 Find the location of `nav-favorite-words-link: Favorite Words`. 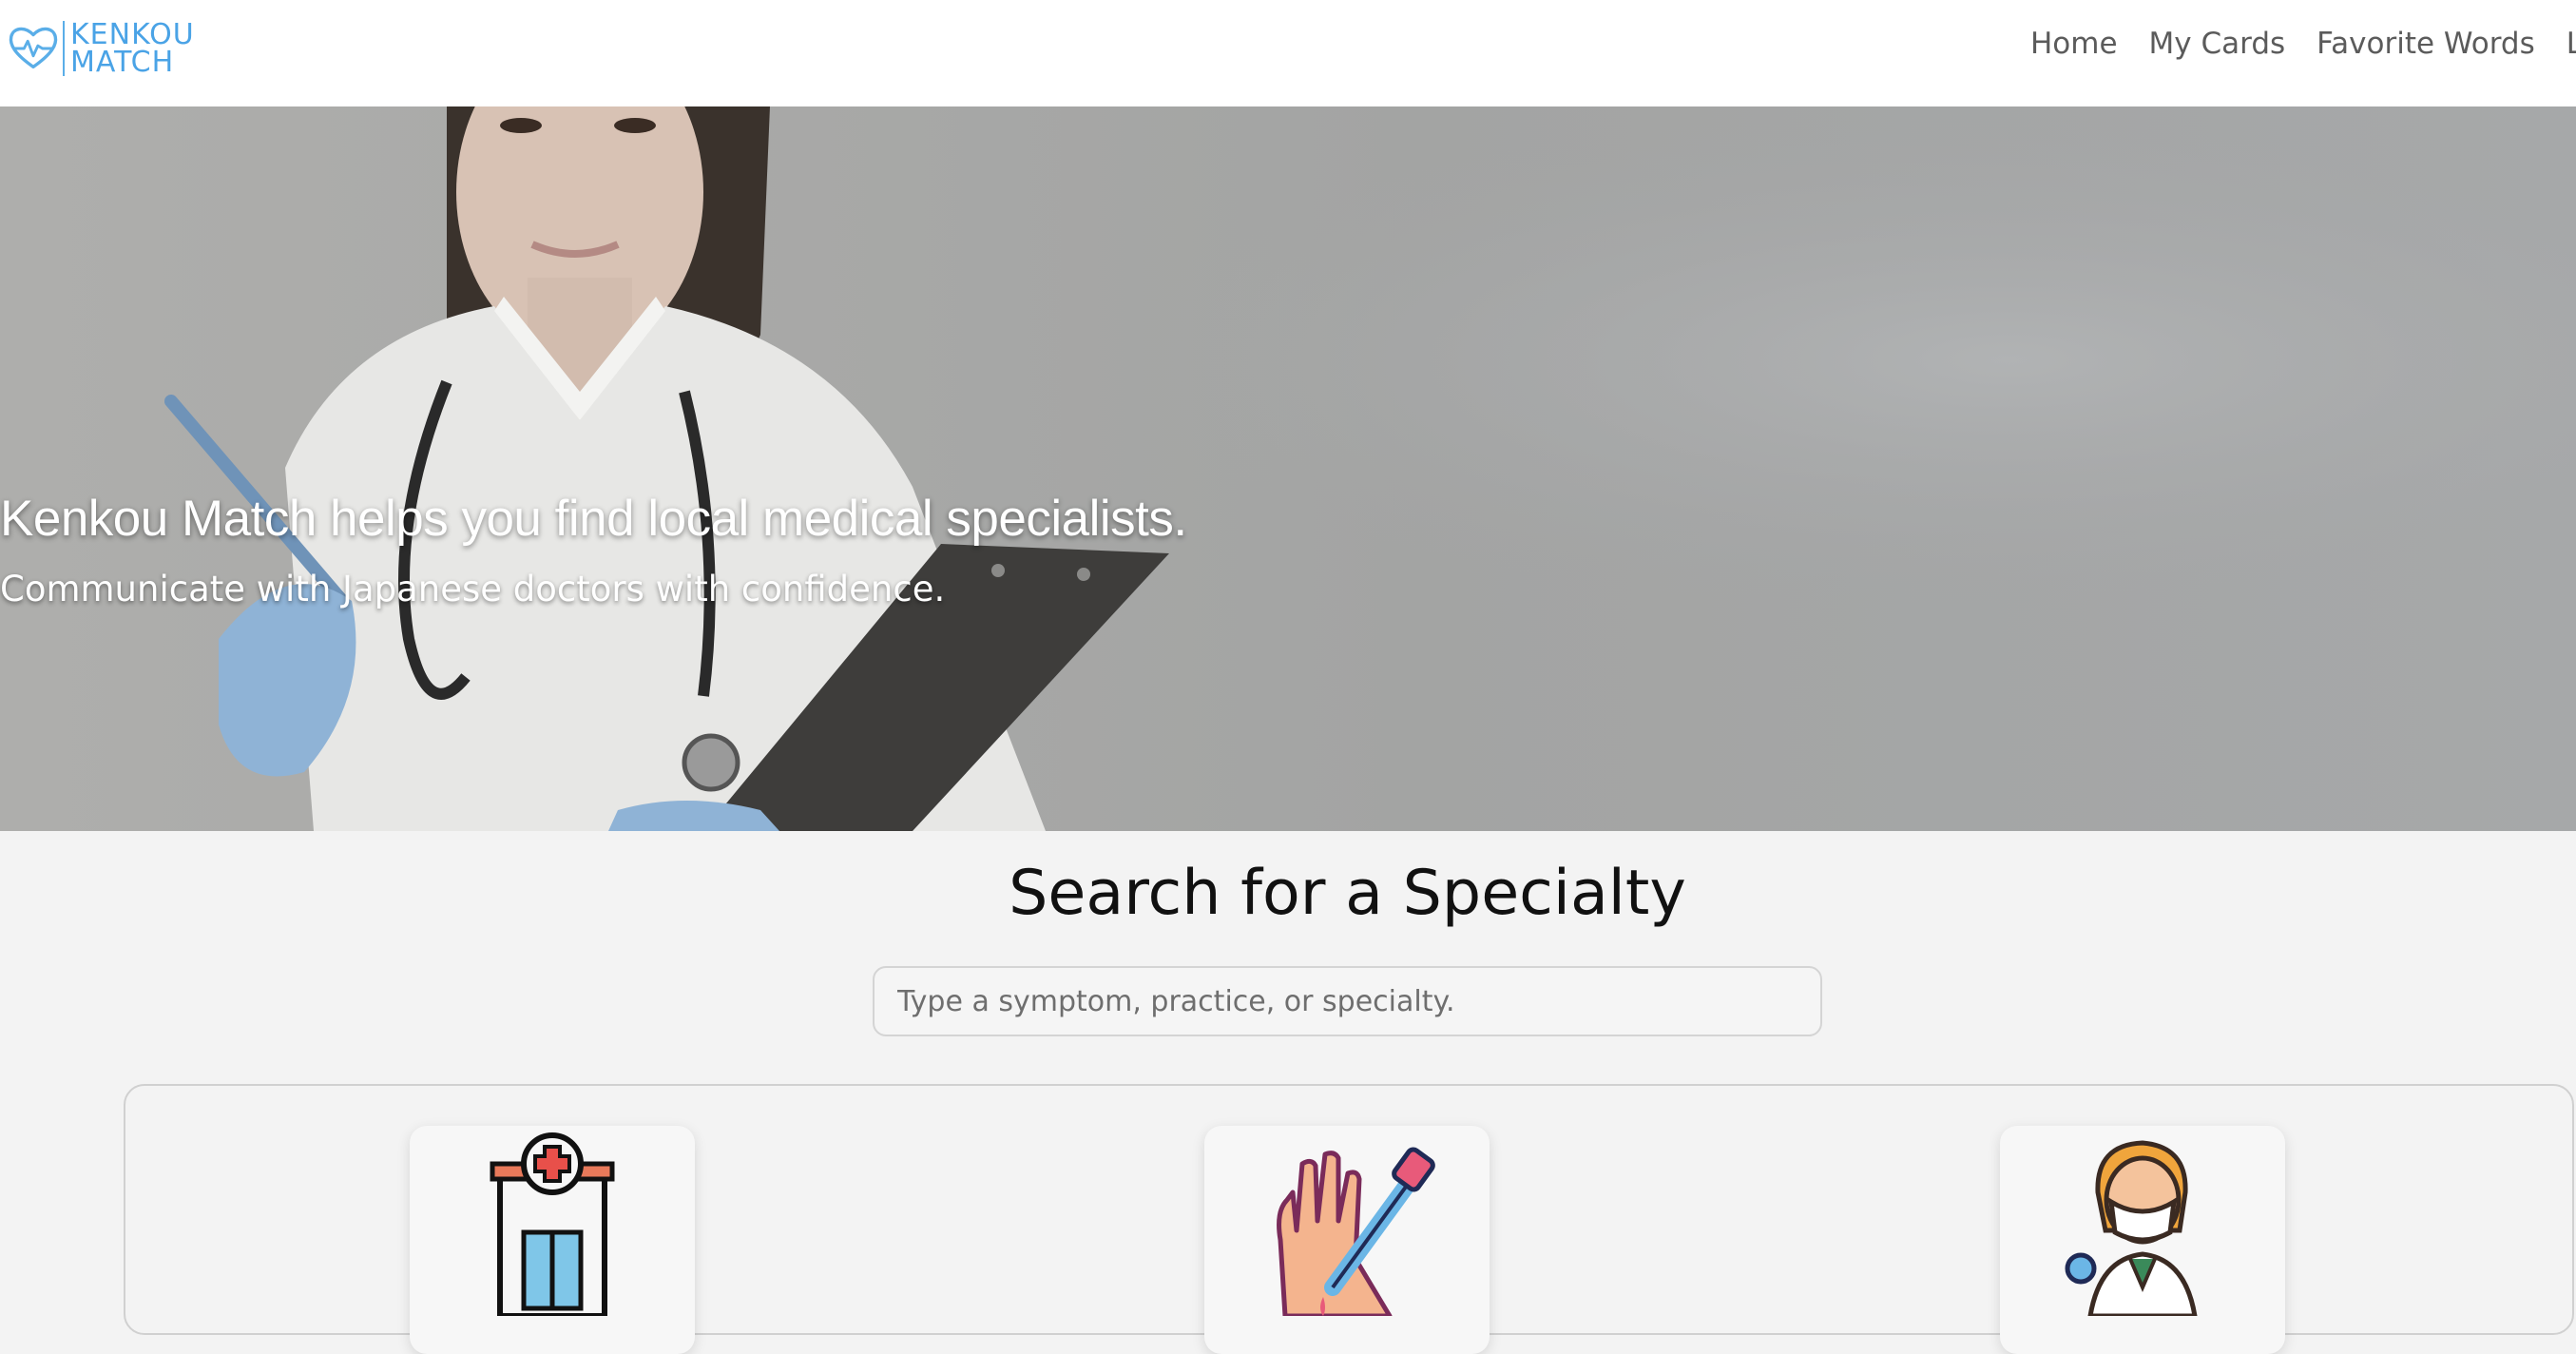

nav-favorite-words-link: Favorite Words is located at coordinates (2425, 44).